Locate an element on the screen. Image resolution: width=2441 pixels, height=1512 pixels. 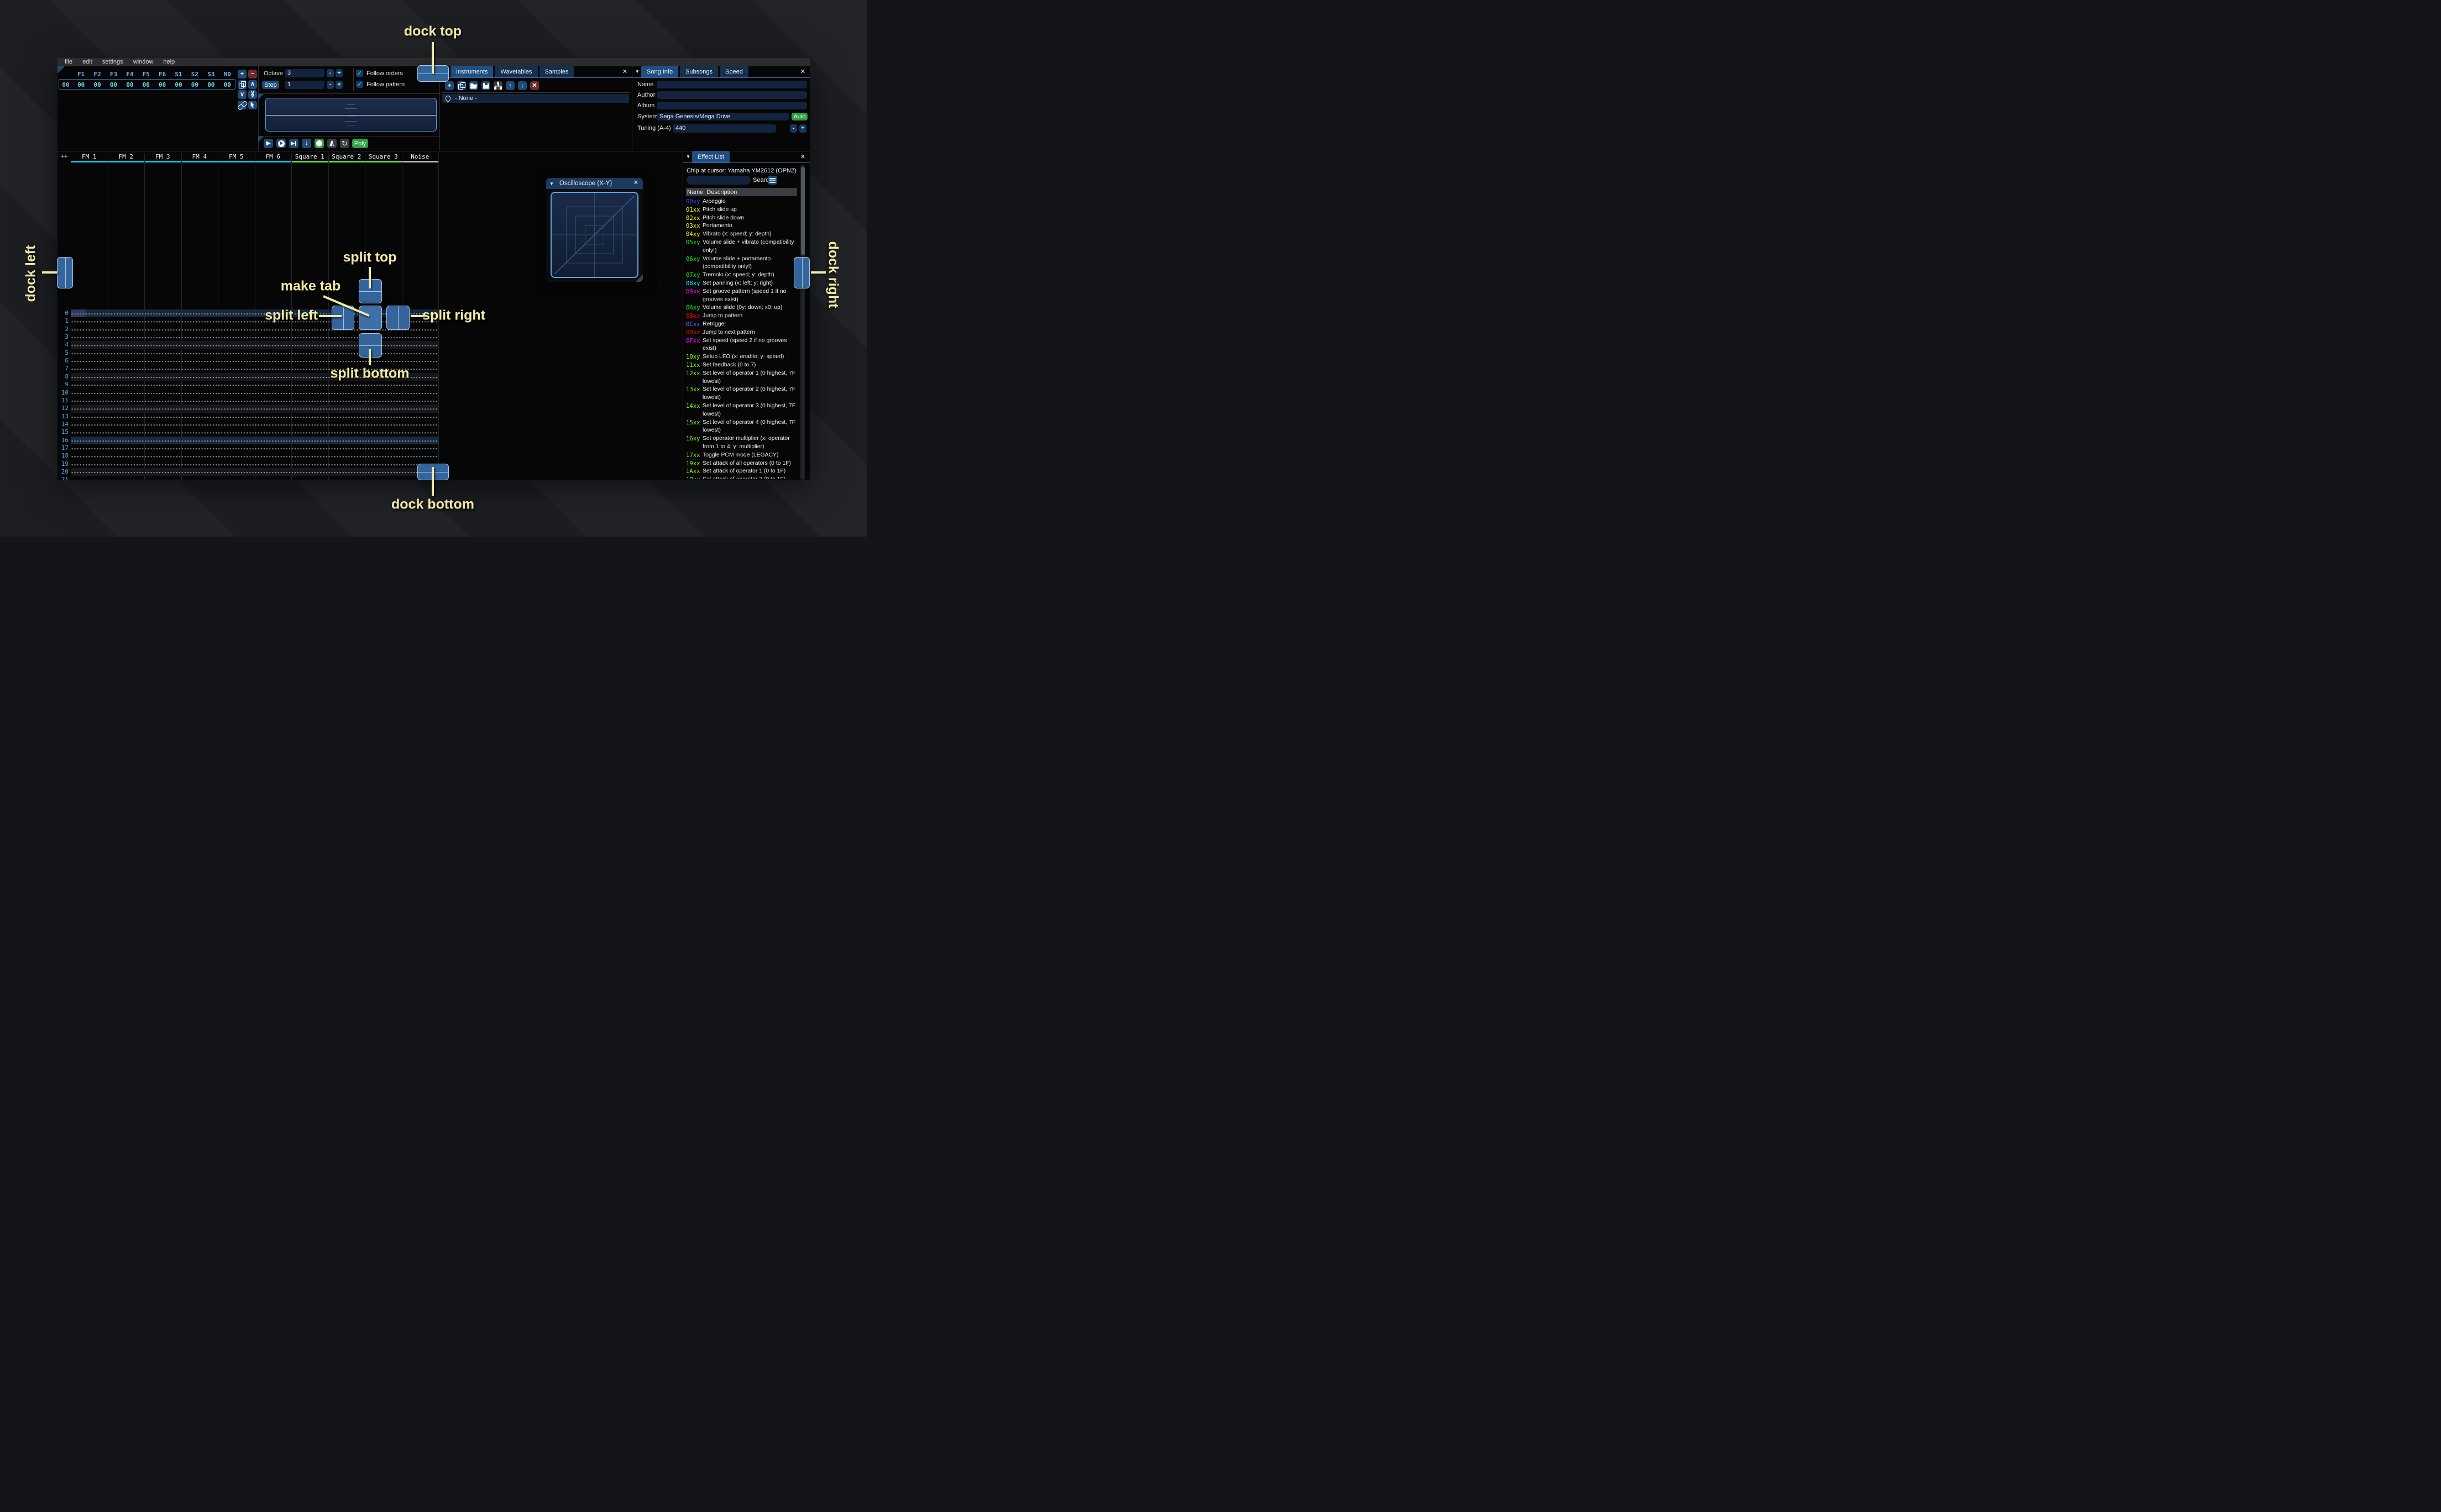
effect-row-1bxx: 1BxxSet attack of operator 2 (0 to 1F) is located at coordinates (743, 478).